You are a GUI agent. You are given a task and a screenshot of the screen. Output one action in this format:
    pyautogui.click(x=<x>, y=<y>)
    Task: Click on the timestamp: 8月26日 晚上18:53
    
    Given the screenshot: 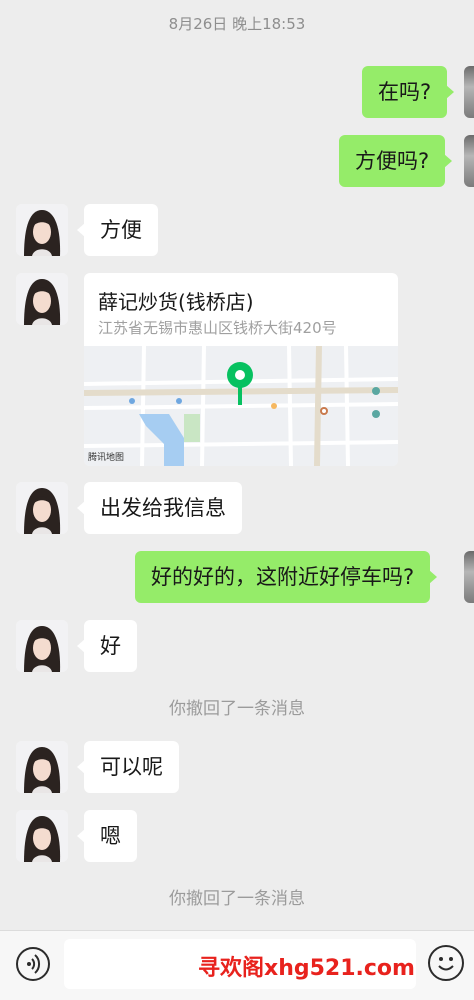 What is the action you would take?
    pyautogui.click(x=237, y=24)
    